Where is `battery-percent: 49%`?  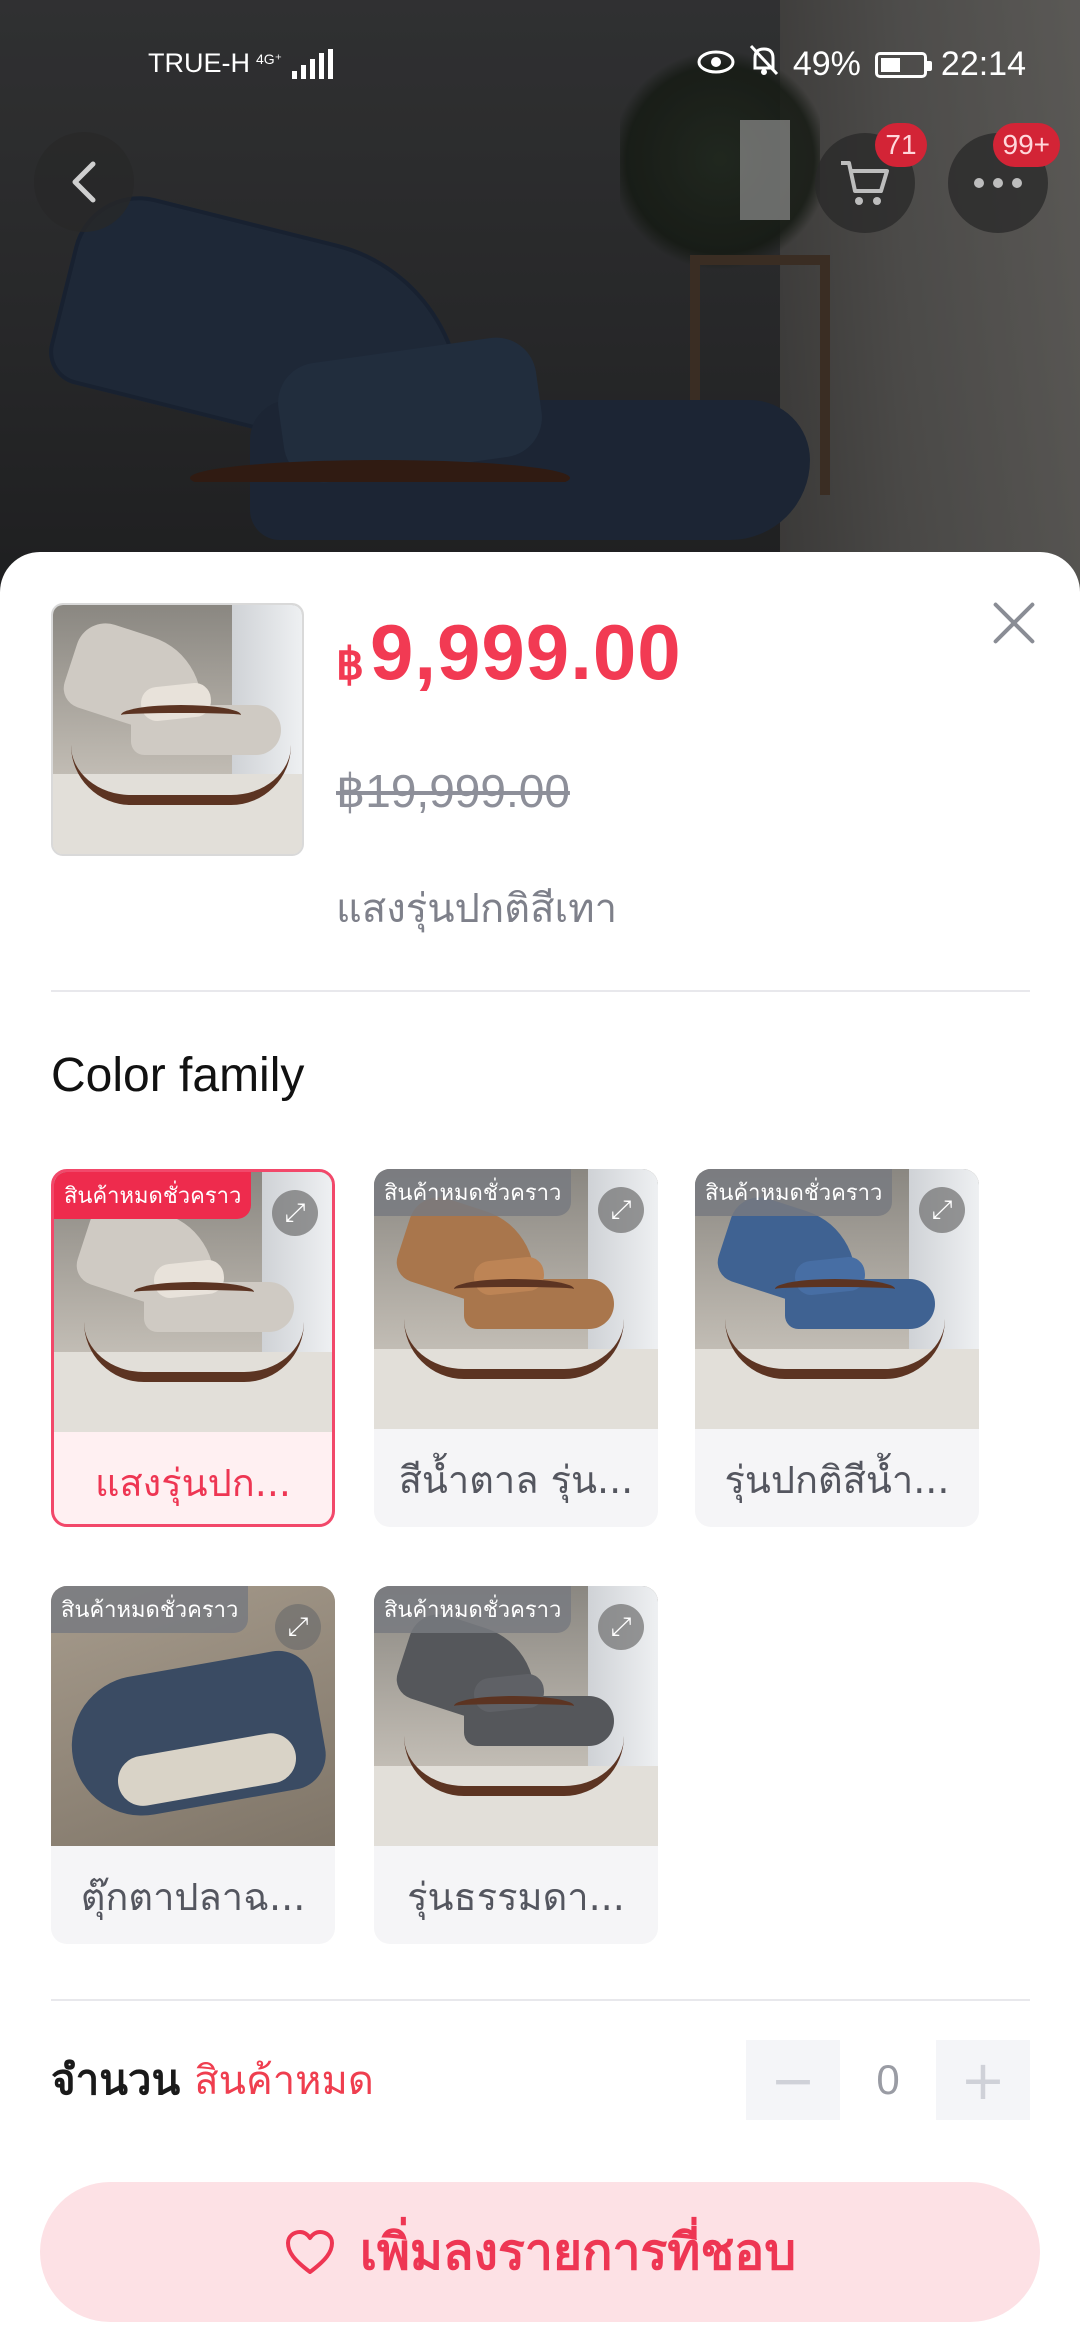
battery-percent: 49% is located at coordinates (826, 64).